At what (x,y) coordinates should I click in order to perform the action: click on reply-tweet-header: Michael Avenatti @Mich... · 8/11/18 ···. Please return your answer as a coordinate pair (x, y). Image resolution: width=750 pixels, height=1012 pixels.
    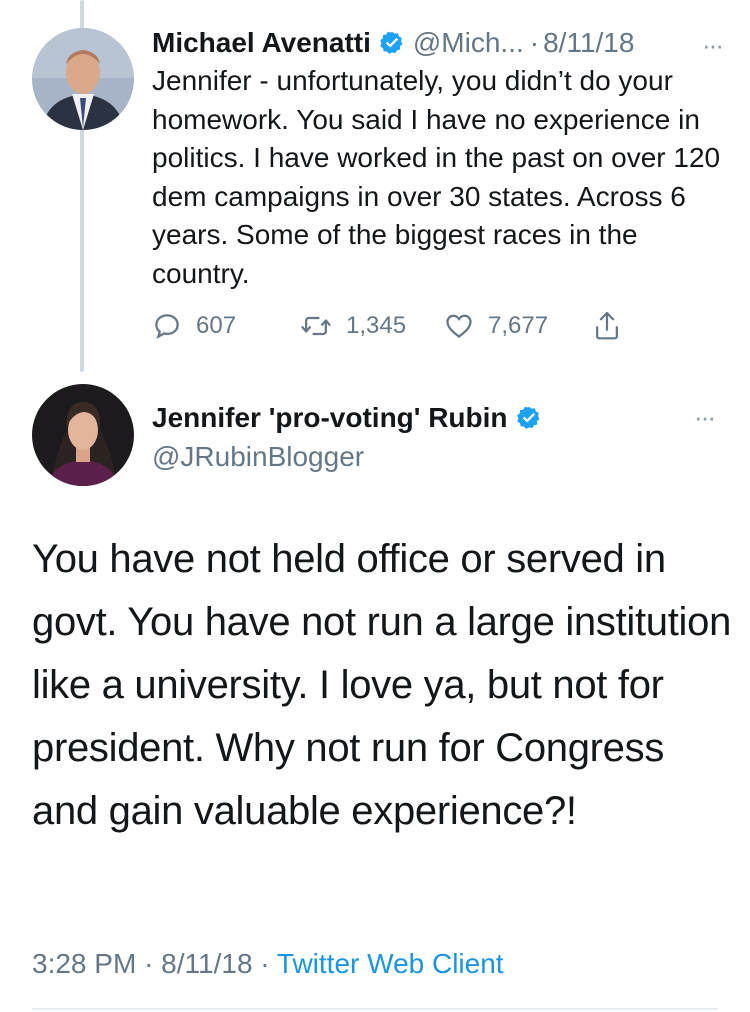
    Looking at the image, I should click on (438, 43).